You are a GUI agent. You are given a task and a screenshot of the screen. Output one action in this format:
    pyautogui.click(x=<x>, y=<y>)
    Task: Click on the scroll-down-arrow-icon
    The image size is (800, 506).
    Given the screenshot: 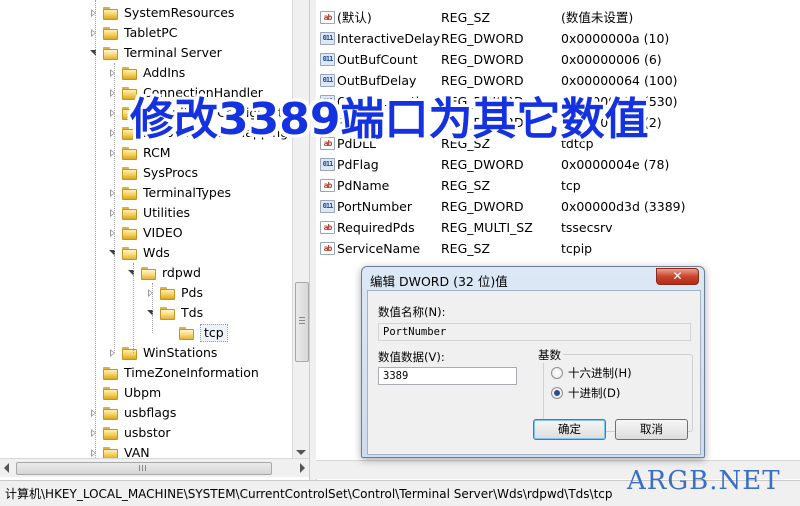 What is the action you would take?
    pyautogui.click(x=301, y=452)
    